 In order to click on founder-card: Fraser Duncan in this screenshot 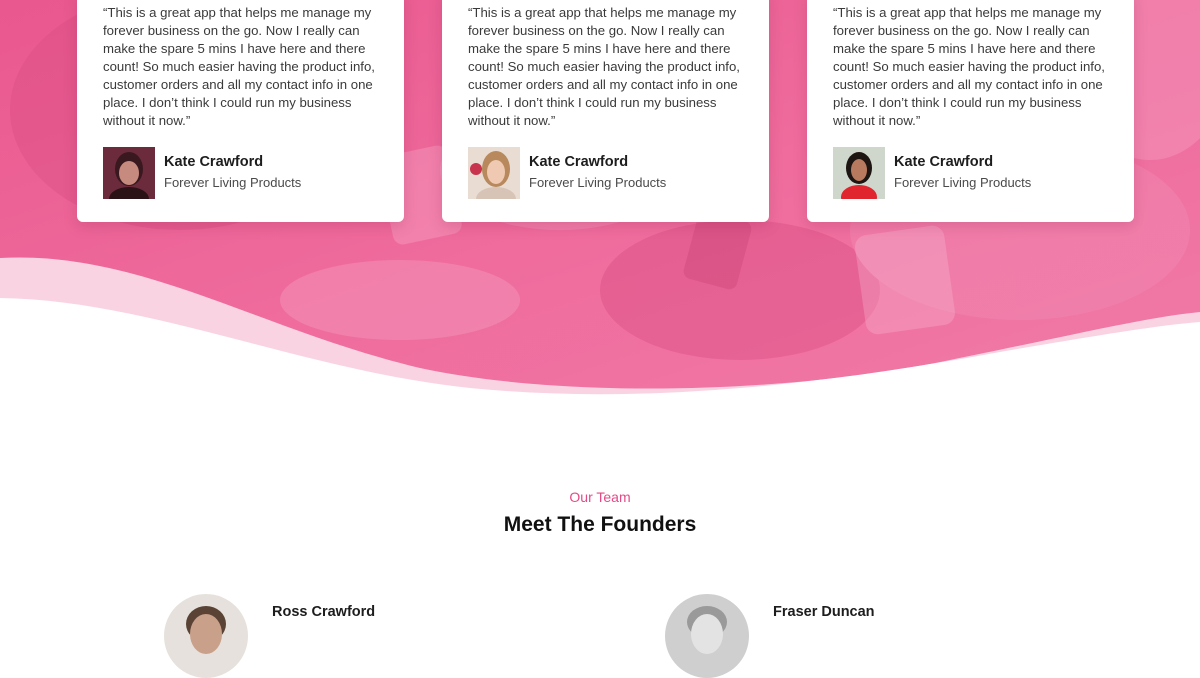, I will do `click(770, 636)`.